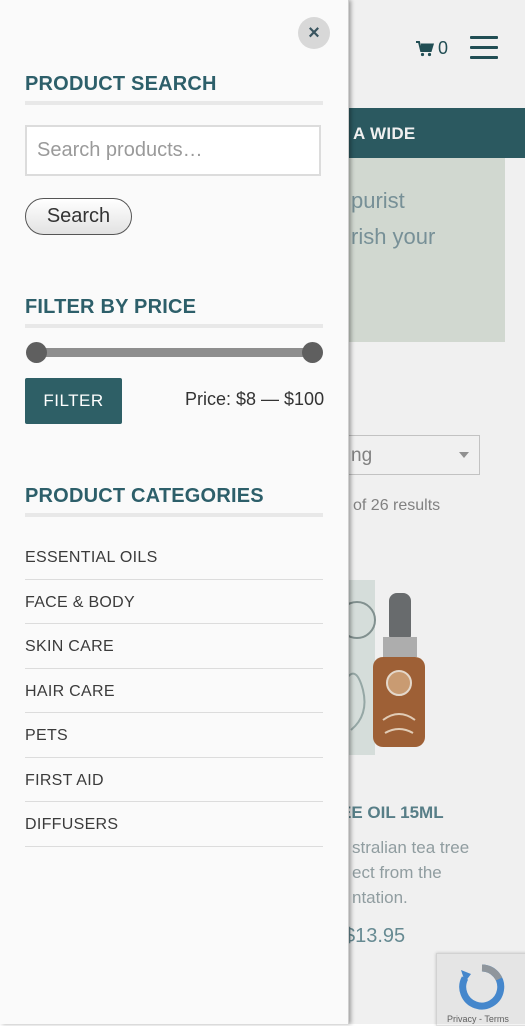  Describe the element at coordinates (174, 825) in the screenshot. I see `category-item: DIFFUSERS` at that location.